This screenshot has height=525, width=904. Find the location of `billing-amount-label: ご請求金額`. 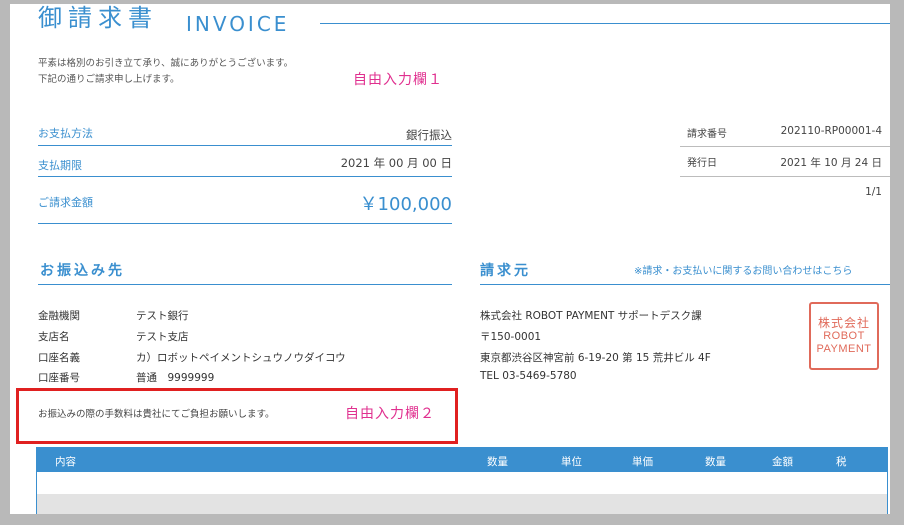

billing-amount-label: ご請求金額 is located at coordinates (65, 202).